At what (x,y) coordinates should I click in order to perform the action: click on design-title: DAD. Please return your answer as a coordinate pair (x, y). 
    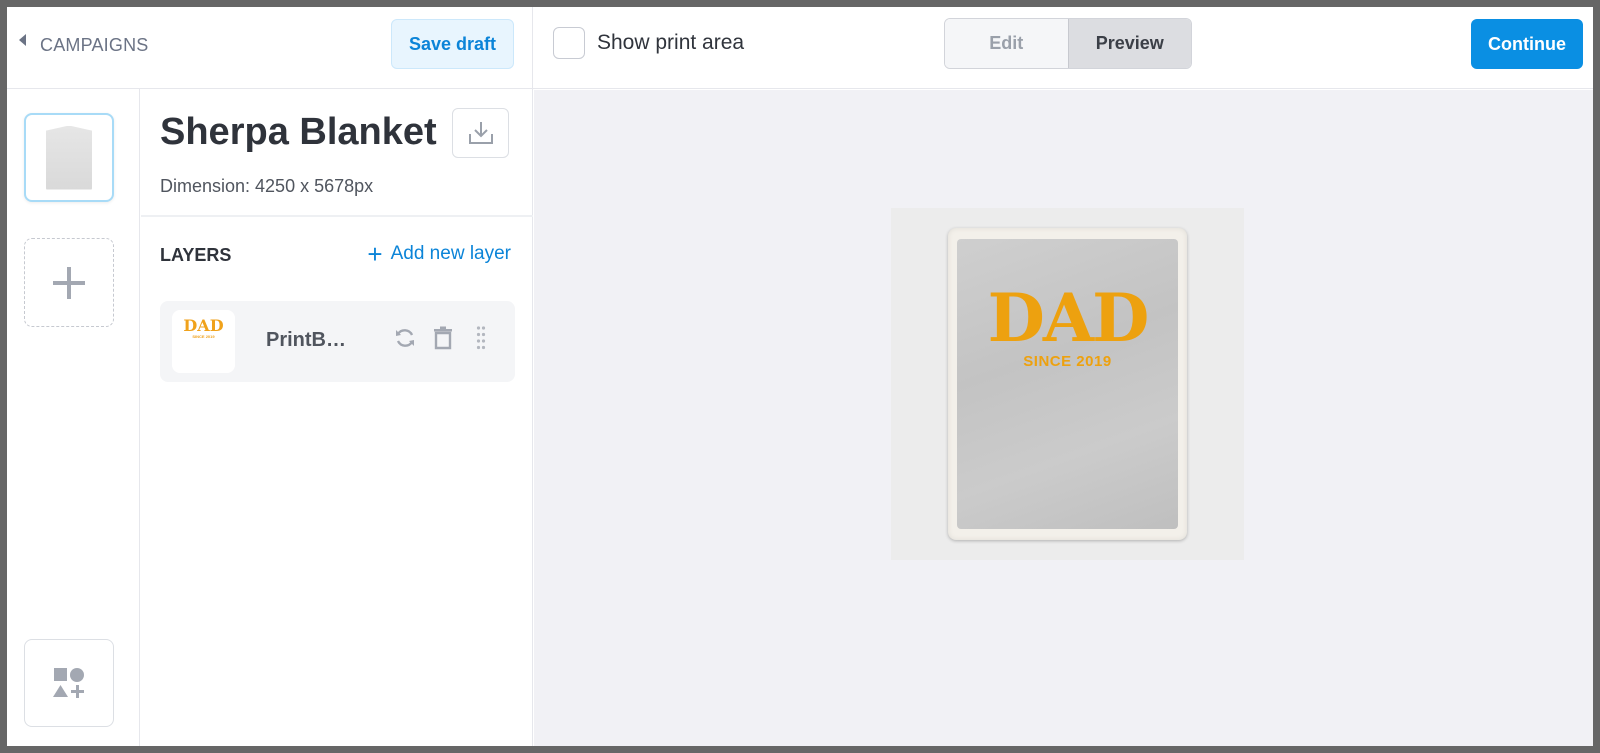
    Looking at the image, I should click on (1068, 318).